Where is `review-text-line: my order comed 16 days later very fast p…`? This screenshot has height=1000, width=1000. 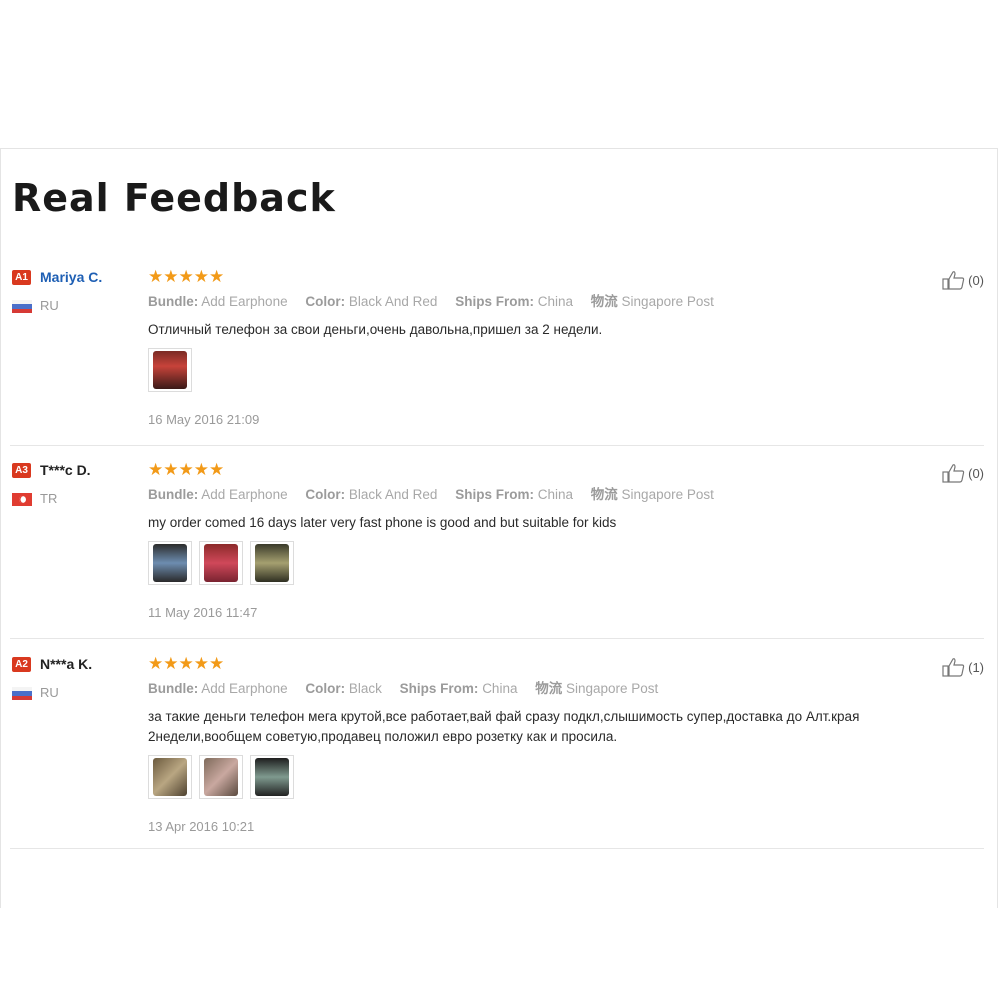
review-text-line: my order comed 16 days later very fast p… is located at coordinates (382, 522).